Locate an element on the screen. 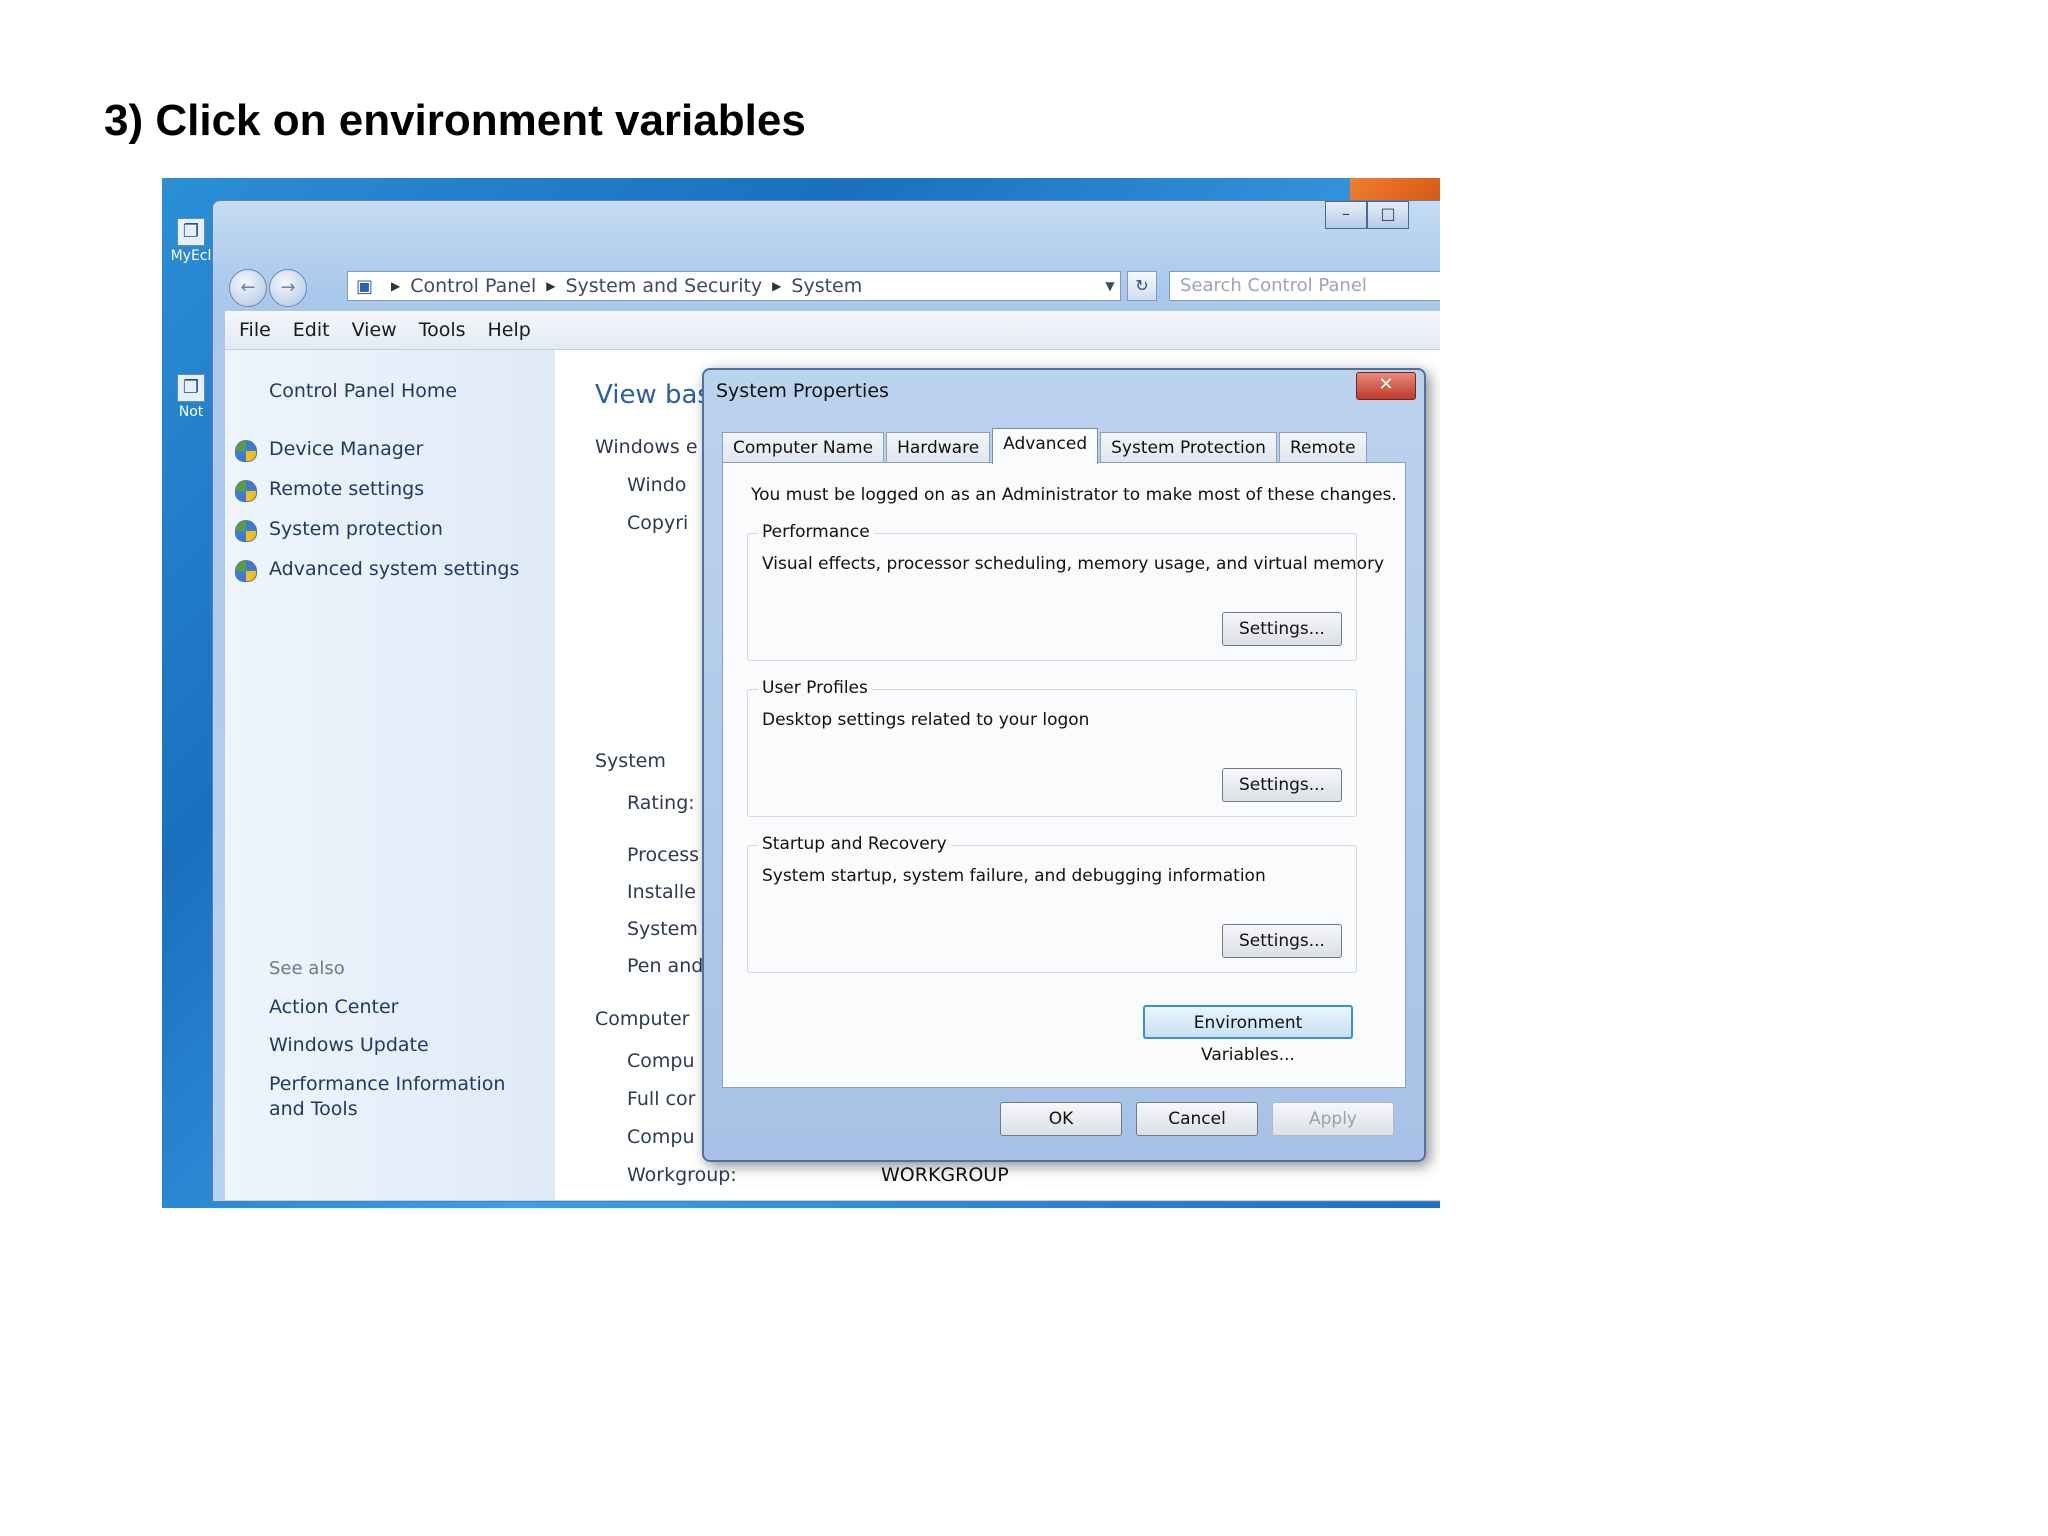 The height and width of the screenshot is (1536, 2048). back-button: ← is located at coordinates (248, 288).